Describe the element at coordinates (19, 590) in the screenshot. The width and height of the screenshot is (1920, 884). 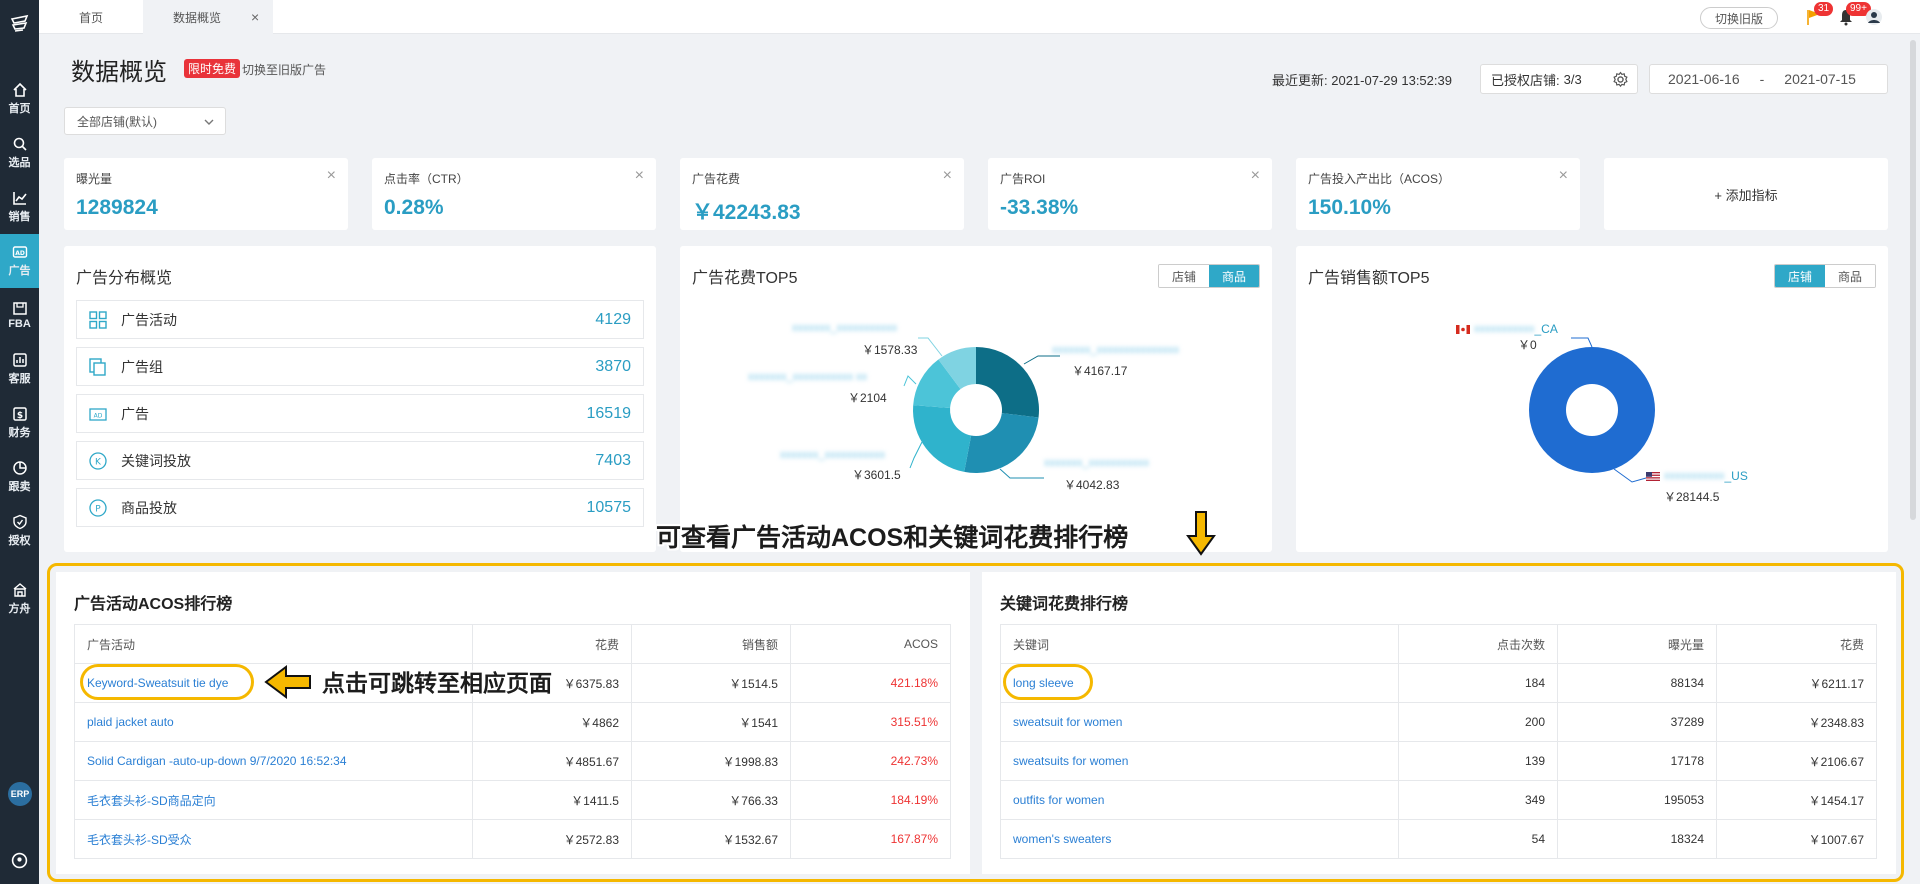
I see `ark-icon` at that location.